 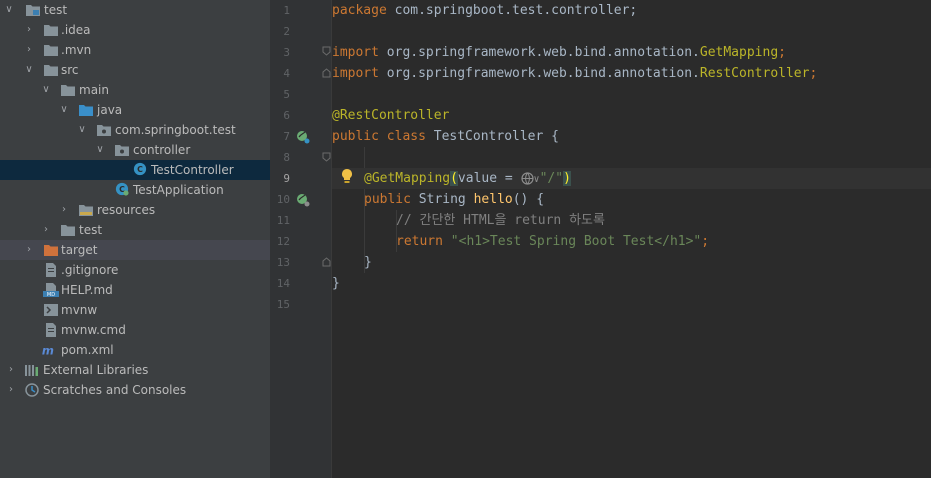 I want to click on keyword: package, so click(x=359, y=10).